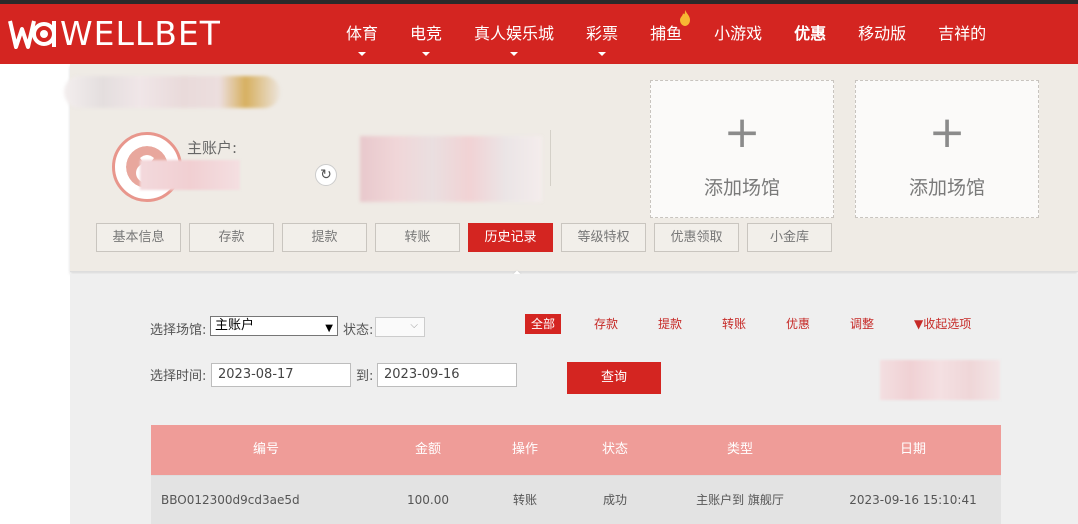 The width and height of the screenshot is (1078, 524). Describe the element at coordinates (265, 449) in the screenshot. I see `column-header: 编号` at that location.